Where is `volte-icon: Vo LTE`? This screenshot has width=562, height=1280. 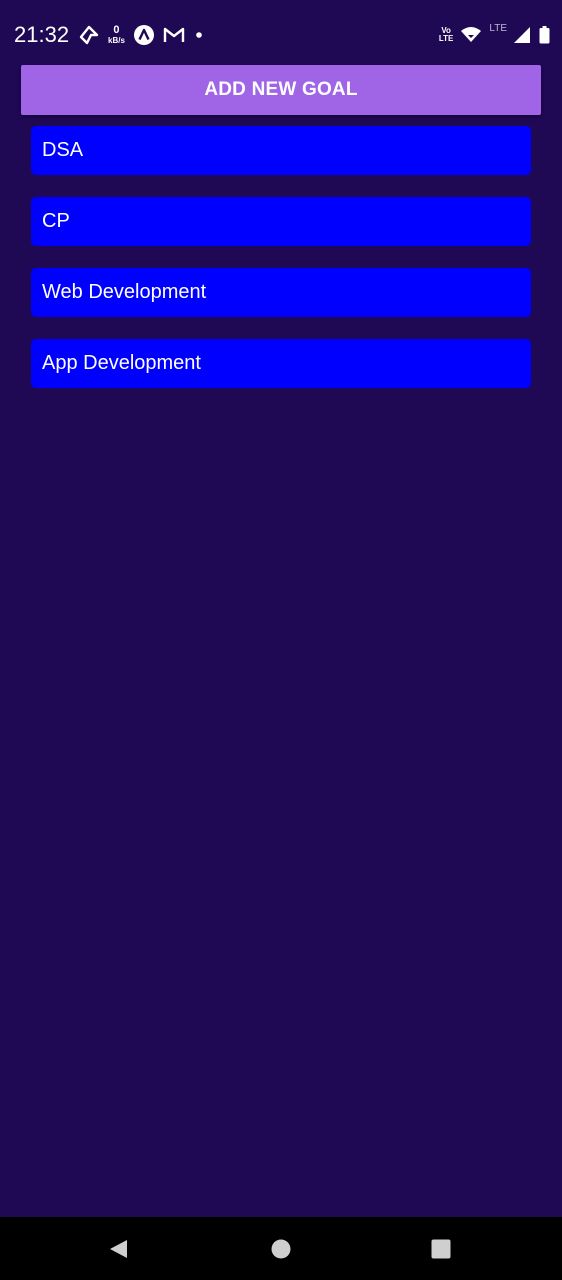 volte-icon: Vo LTE is located at coordinates (446, 35).